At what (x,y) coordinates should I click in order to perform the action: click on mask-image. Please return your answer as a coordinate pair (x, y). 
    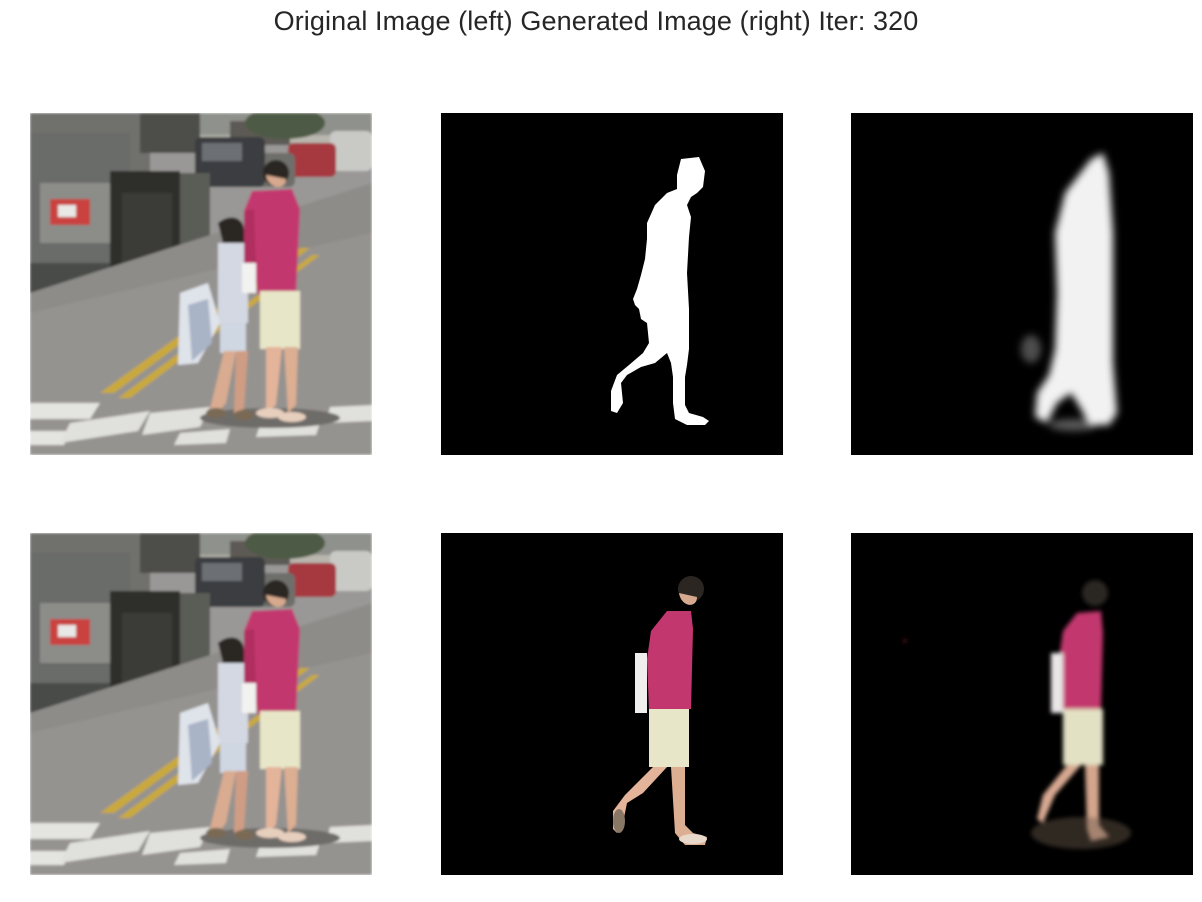
    Looking at the image, I should click on (612, 284).